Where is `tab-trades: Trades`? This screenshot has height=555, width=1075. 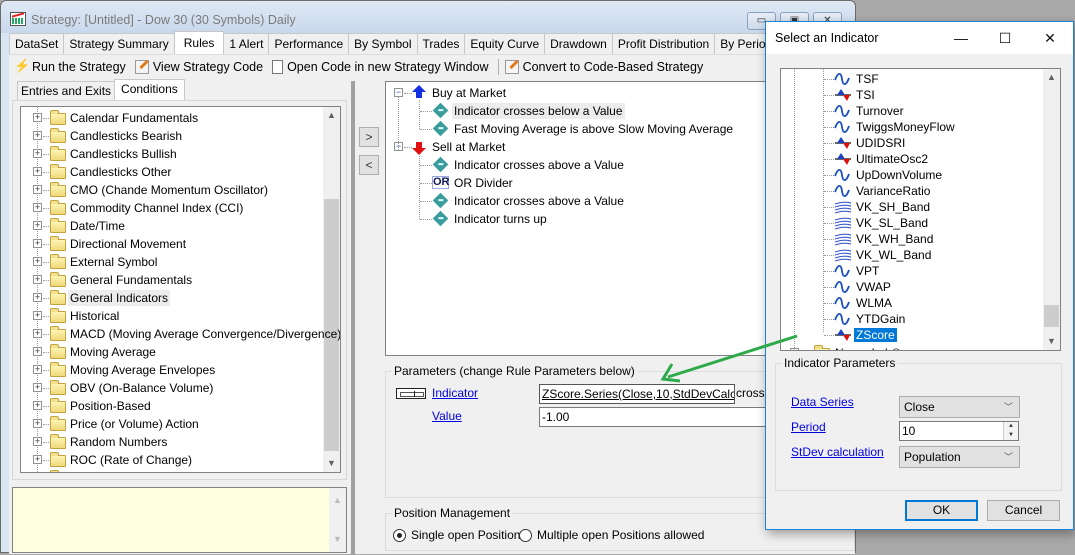 tab-trades: Trades is located at coordinates (441, 43).